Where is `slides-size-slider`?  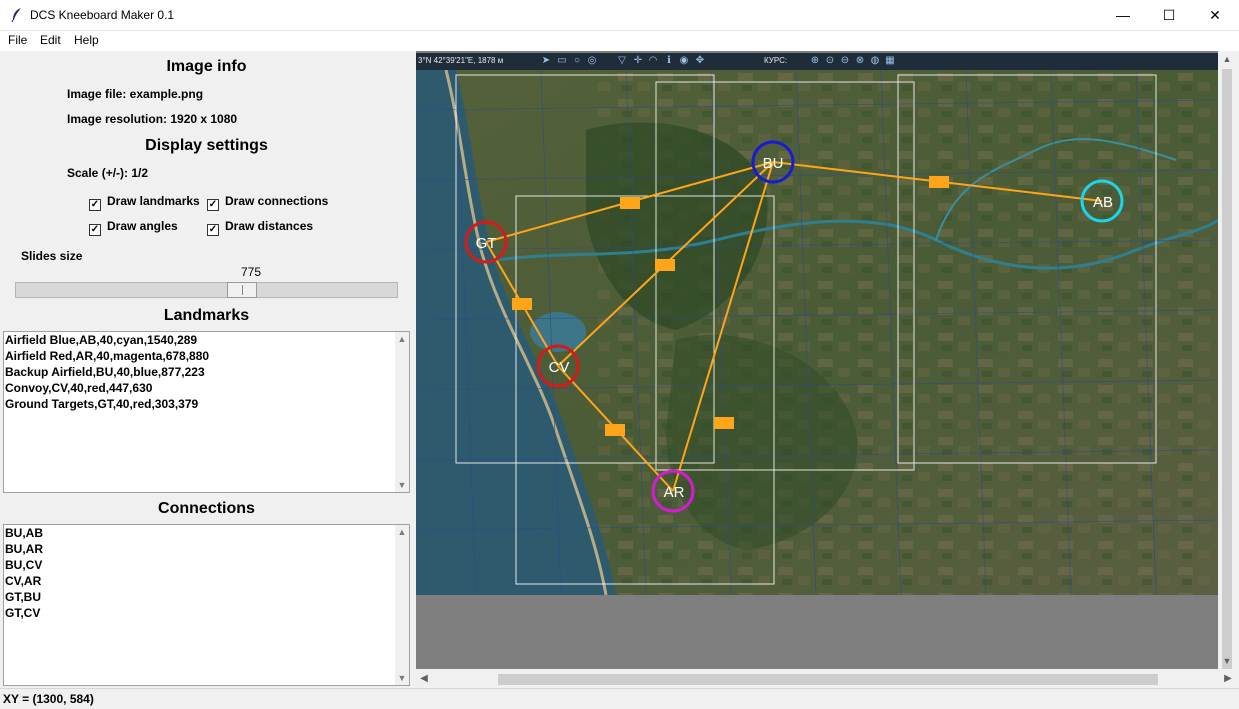
slides-size-slider is located at coordinates (206, 290).